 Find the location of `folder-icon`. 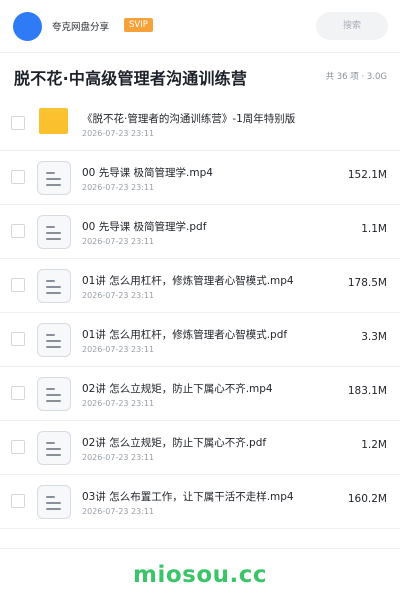

folder-icon is located at coordinates (53, 121).